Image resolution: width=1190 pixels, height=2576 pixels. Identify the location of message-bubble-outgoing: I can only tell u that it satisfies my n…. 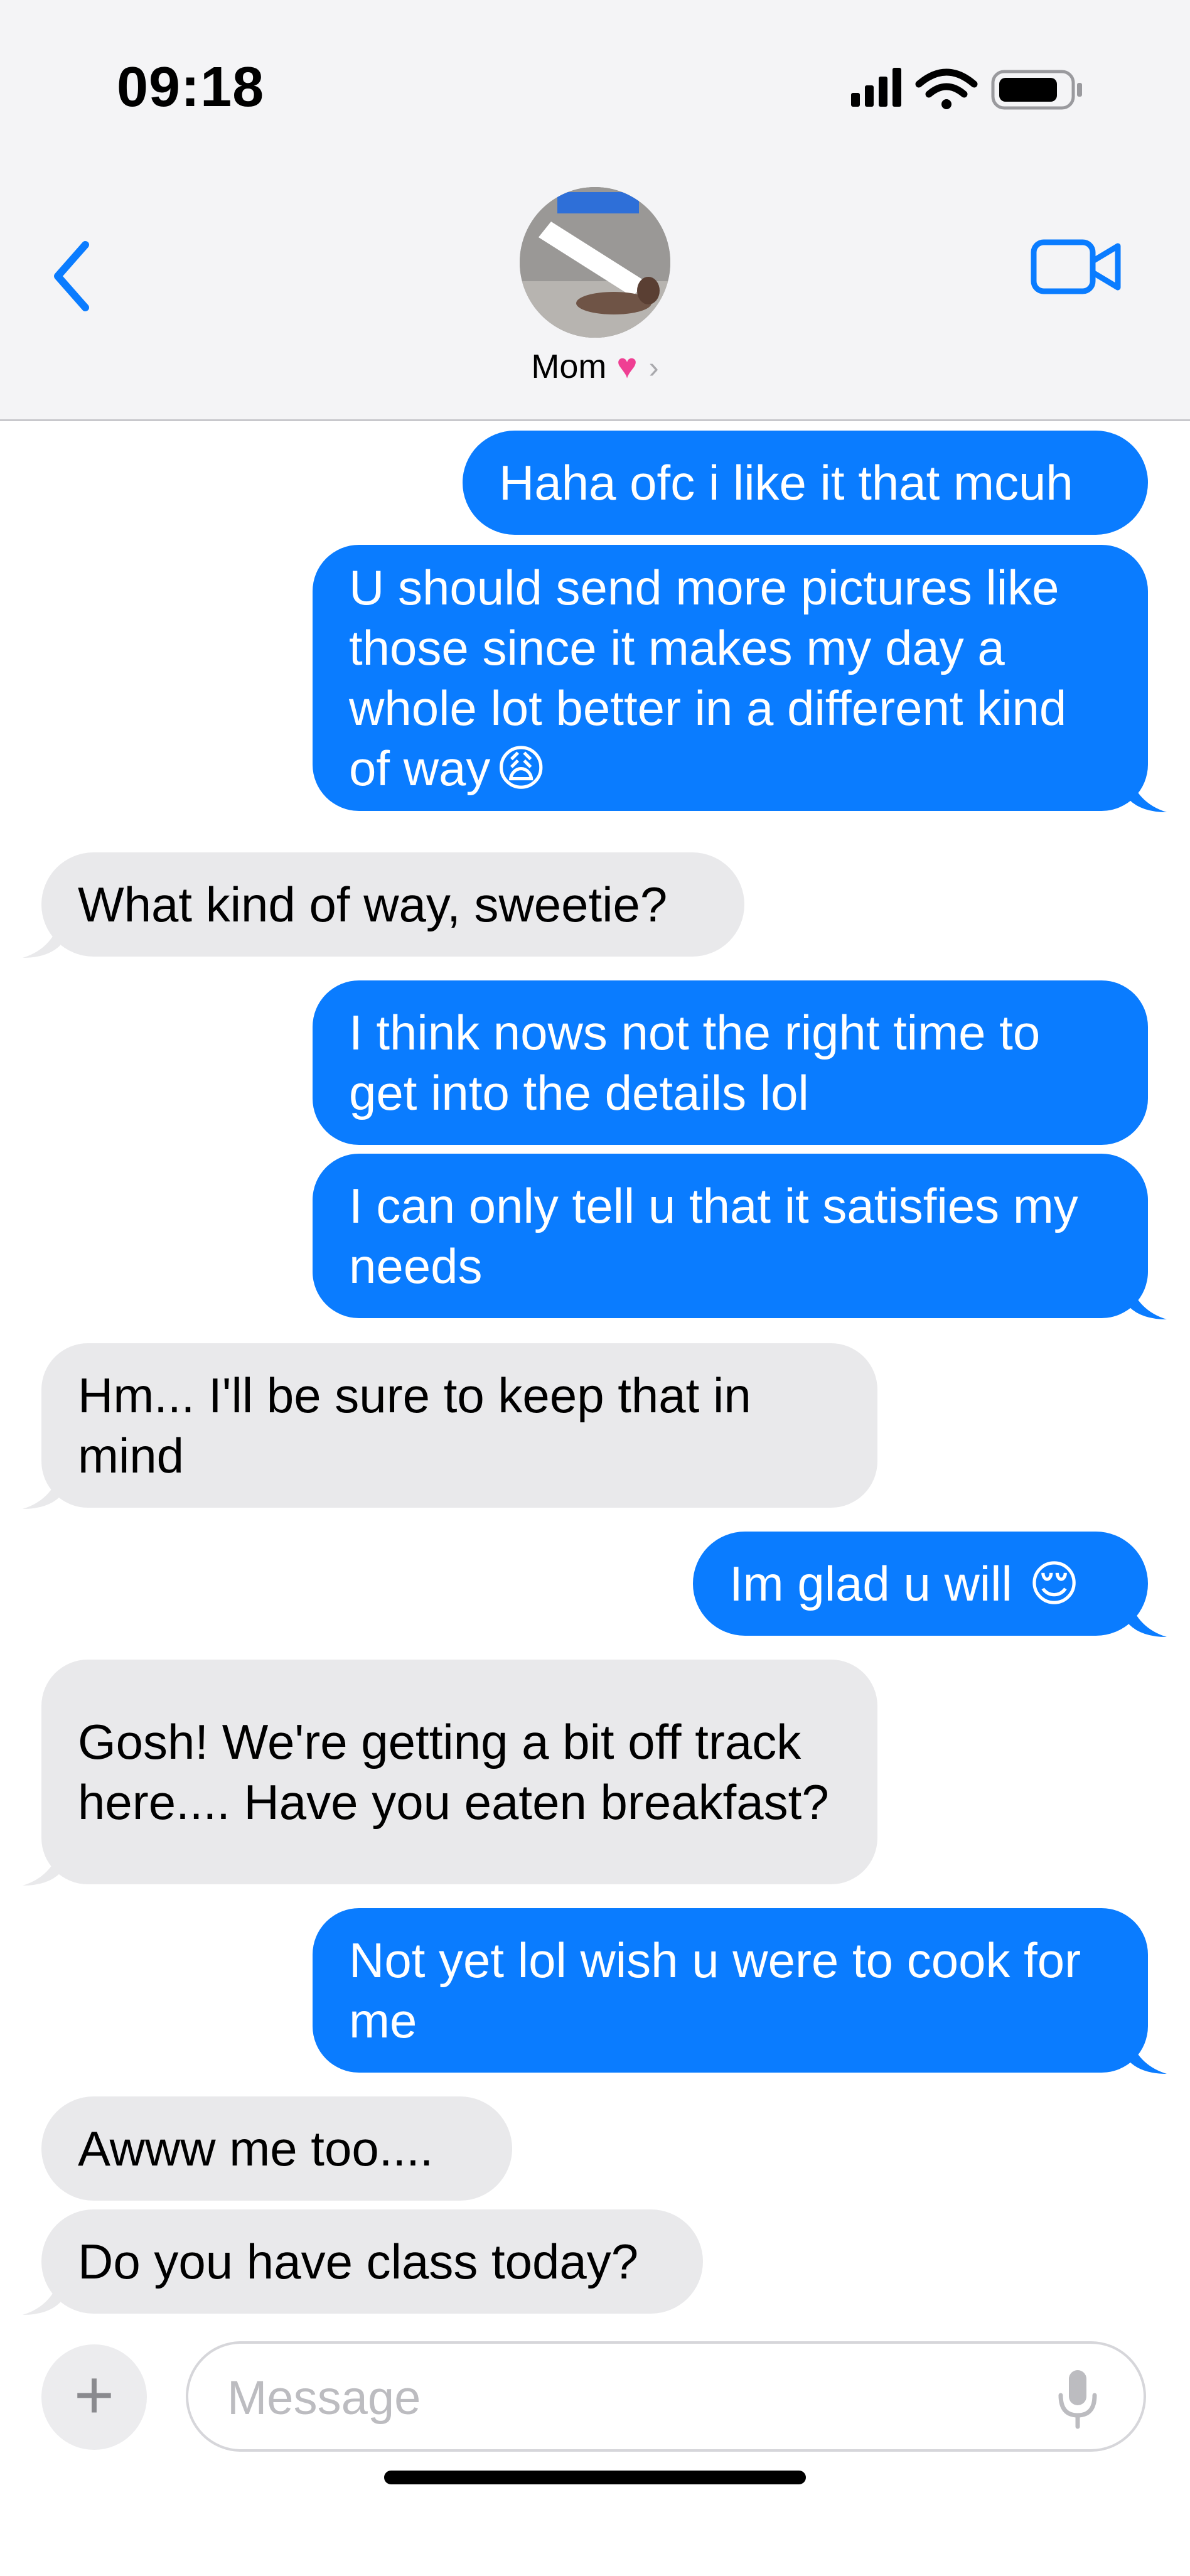
(740, 1236).